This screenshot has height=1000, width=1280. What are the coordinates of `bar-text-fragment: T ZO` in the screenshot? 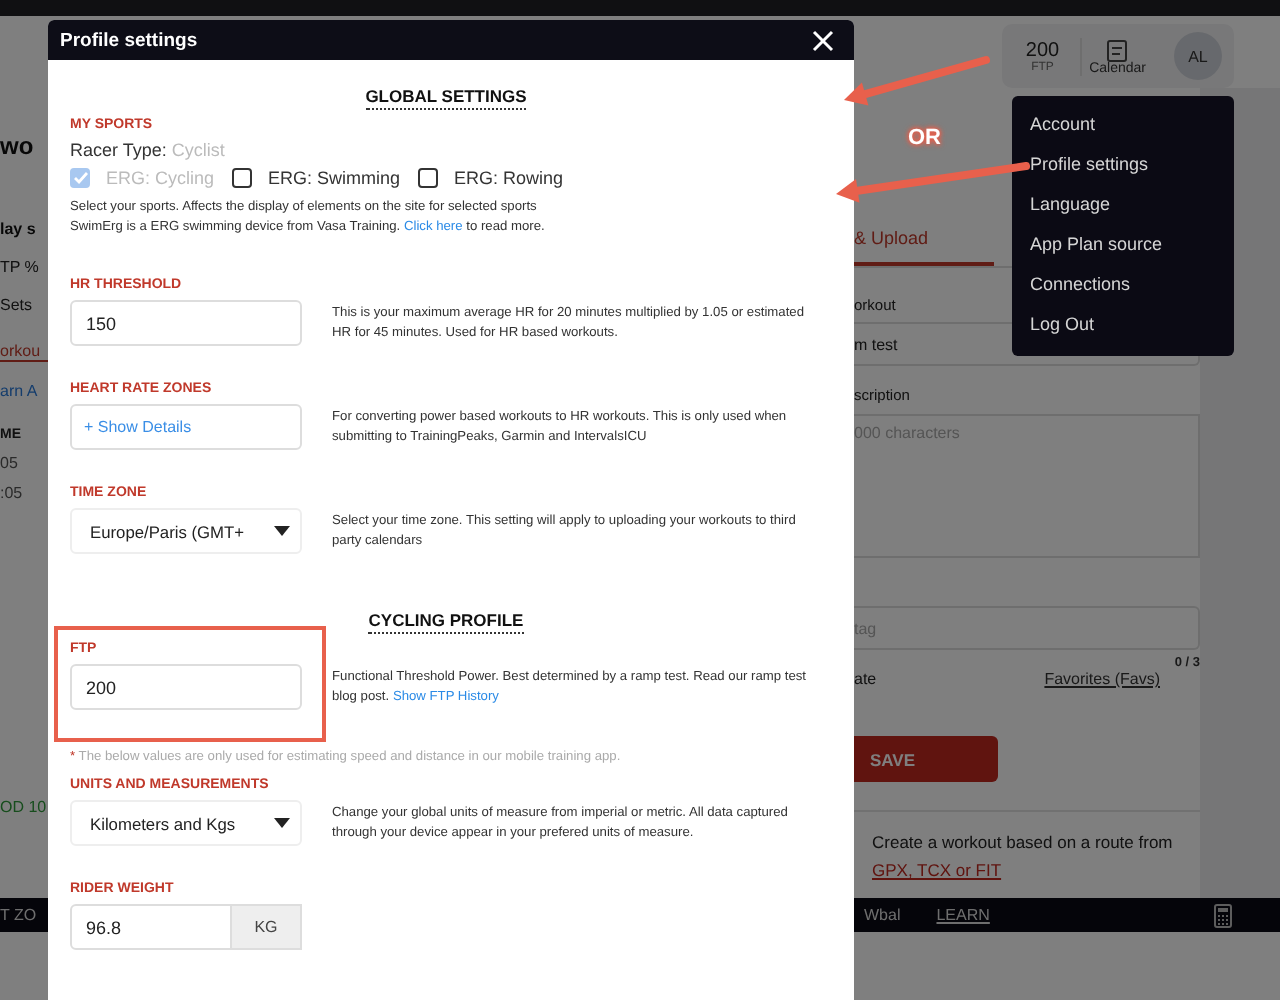 It's located at (19, 915).